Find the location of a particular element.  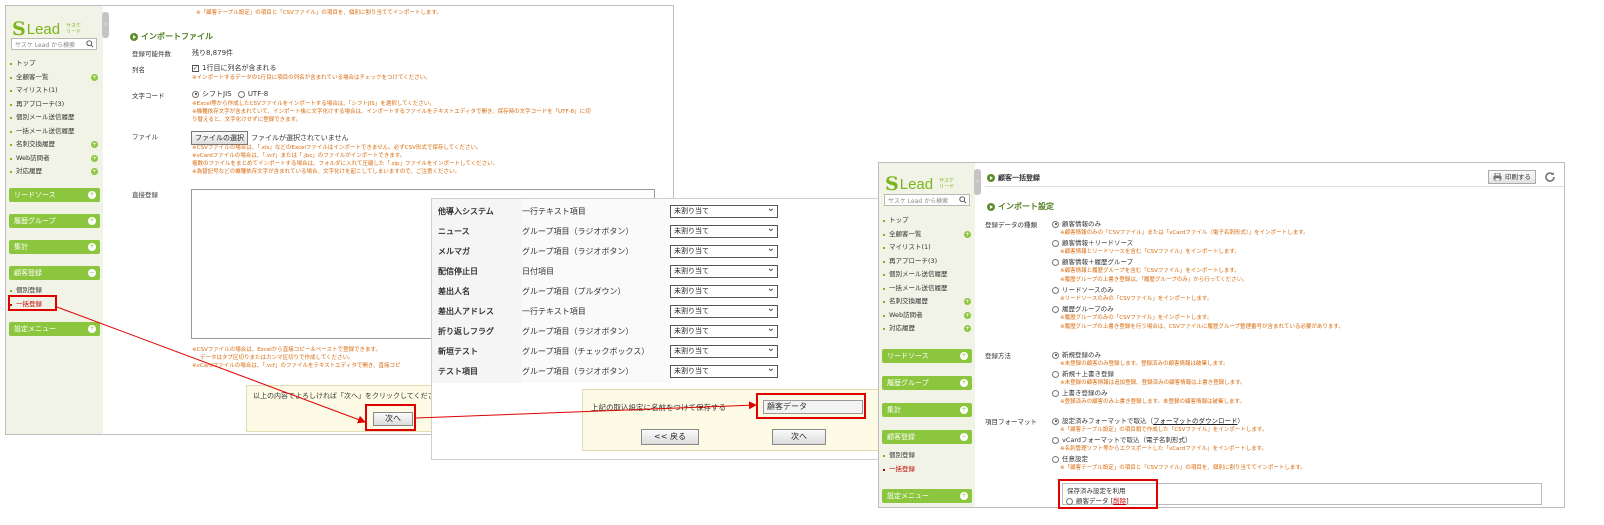

arrow-next-to-save is located at coordinates (586, 410).